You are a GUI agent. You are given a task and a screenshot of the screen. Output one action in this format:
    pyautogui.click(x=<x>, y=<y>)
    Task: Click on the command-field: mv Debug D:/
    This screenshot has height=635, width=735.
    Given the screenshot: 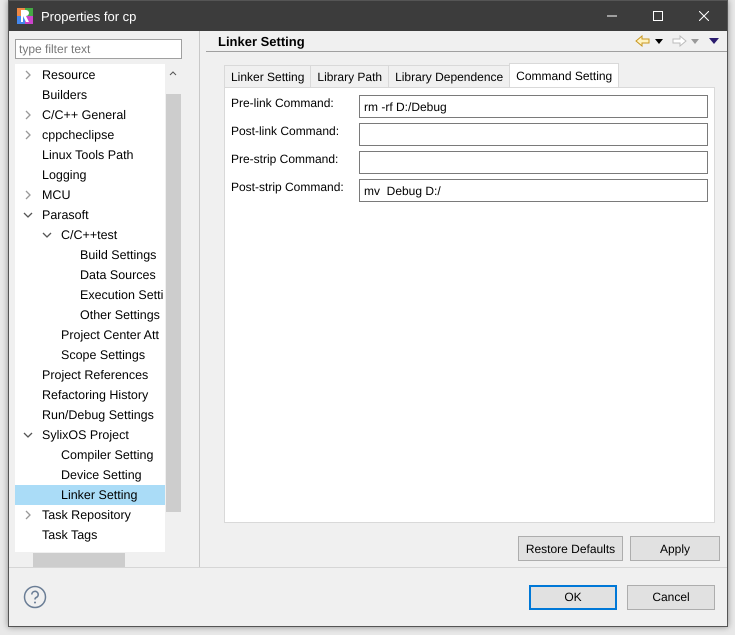 What is the action you would take?
    pyautogui.click(x=533, y=190)
    